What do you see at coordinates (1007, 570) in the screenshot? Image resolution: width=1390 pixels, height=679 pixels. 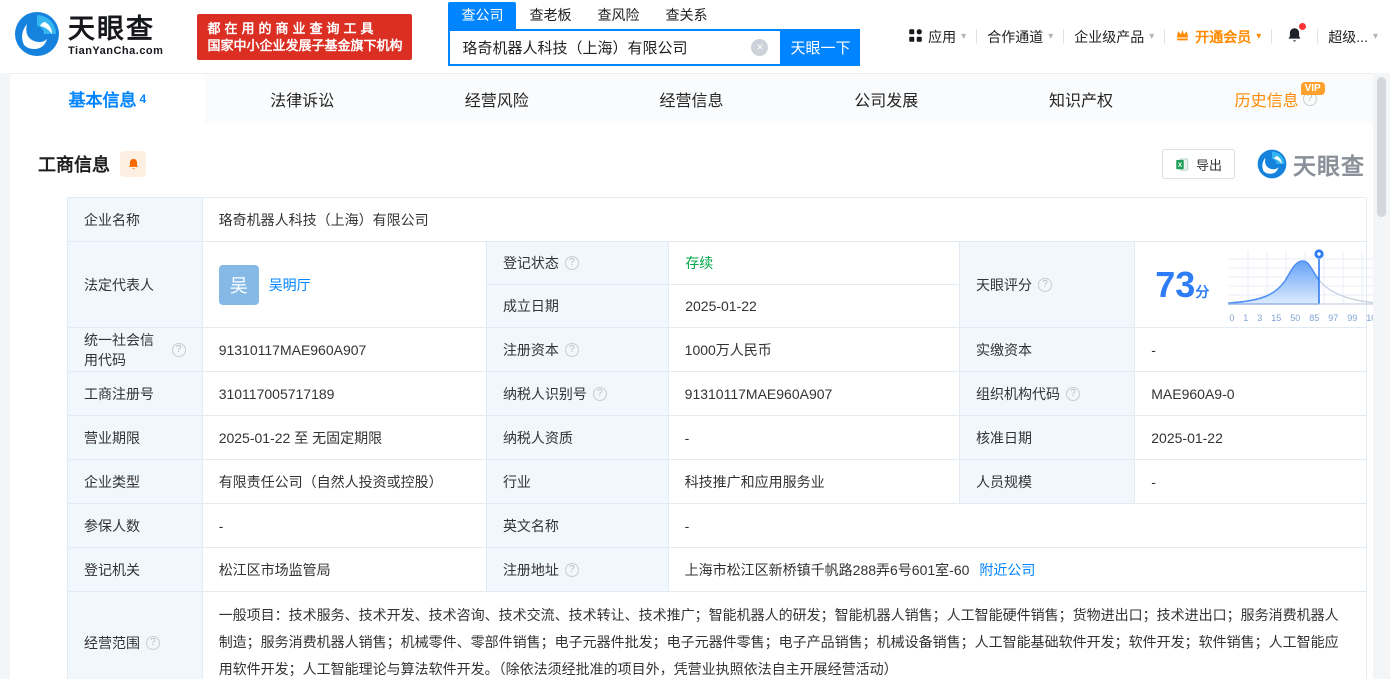 I see `nearby-companies-link: 附近公司` at bounding box center [1007, 570].